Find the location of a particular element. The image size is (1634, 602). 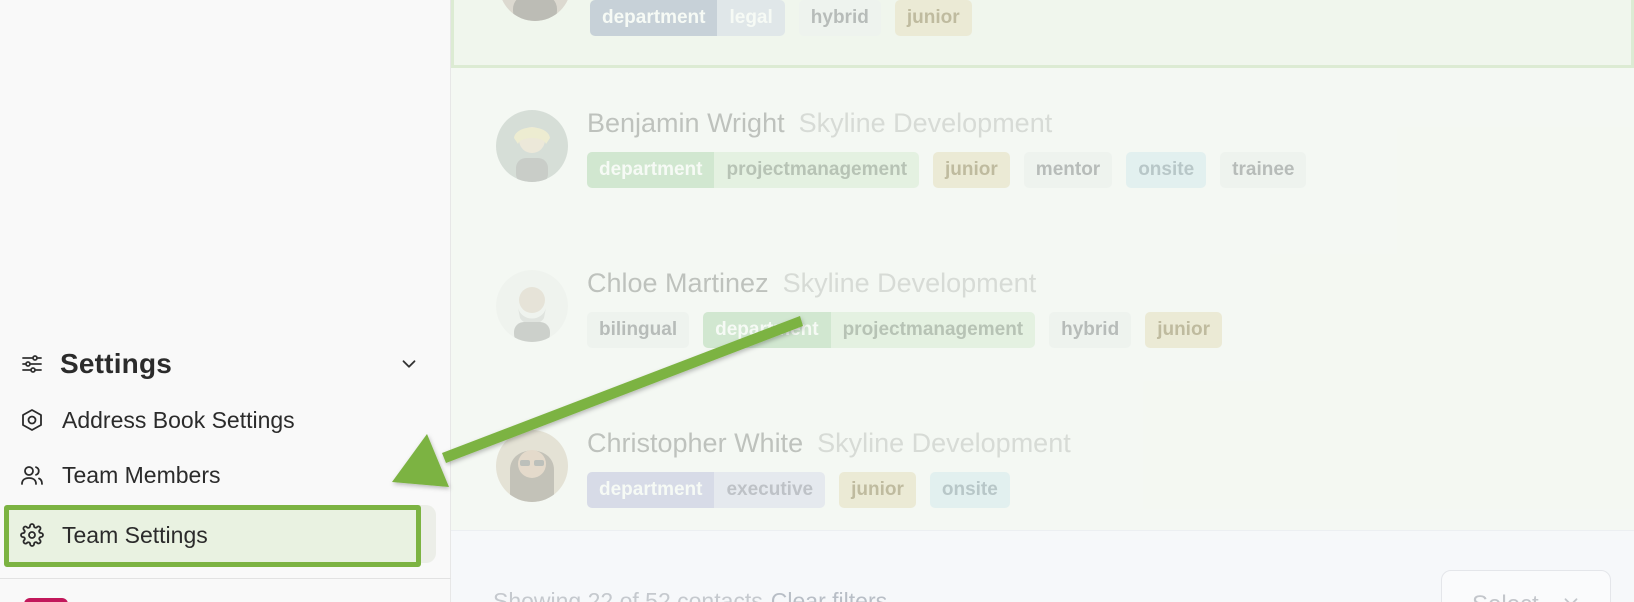

sidebar-item-team-settings: Team Settings is located at coordinates (230, 535).